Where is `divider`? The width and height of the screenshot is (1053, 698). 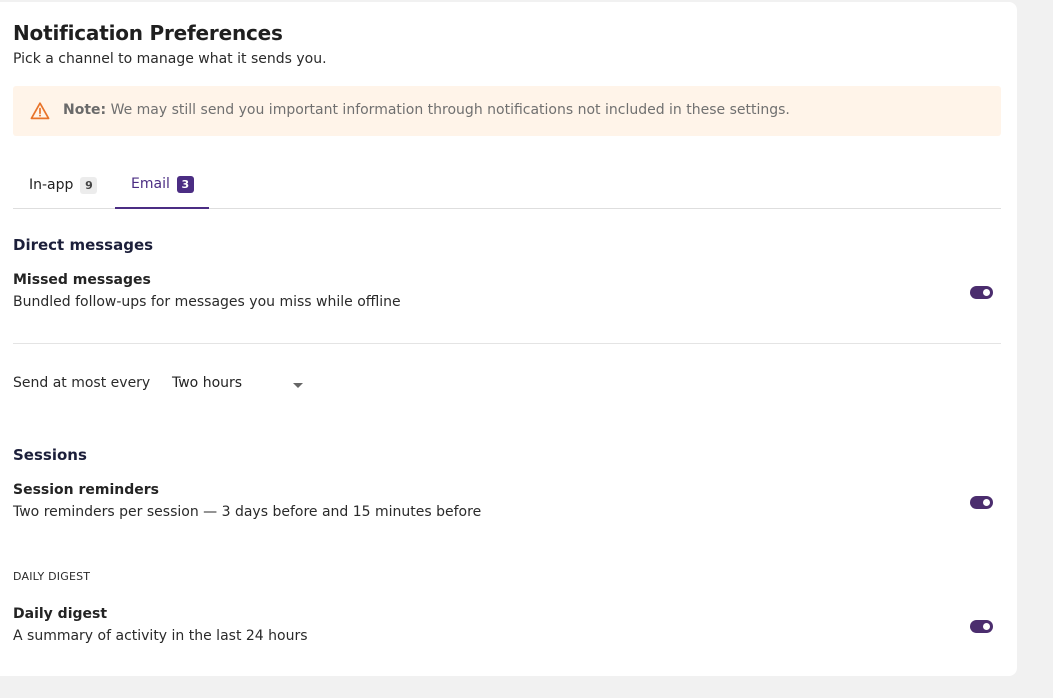
divider is located at coordinates (507, 343).